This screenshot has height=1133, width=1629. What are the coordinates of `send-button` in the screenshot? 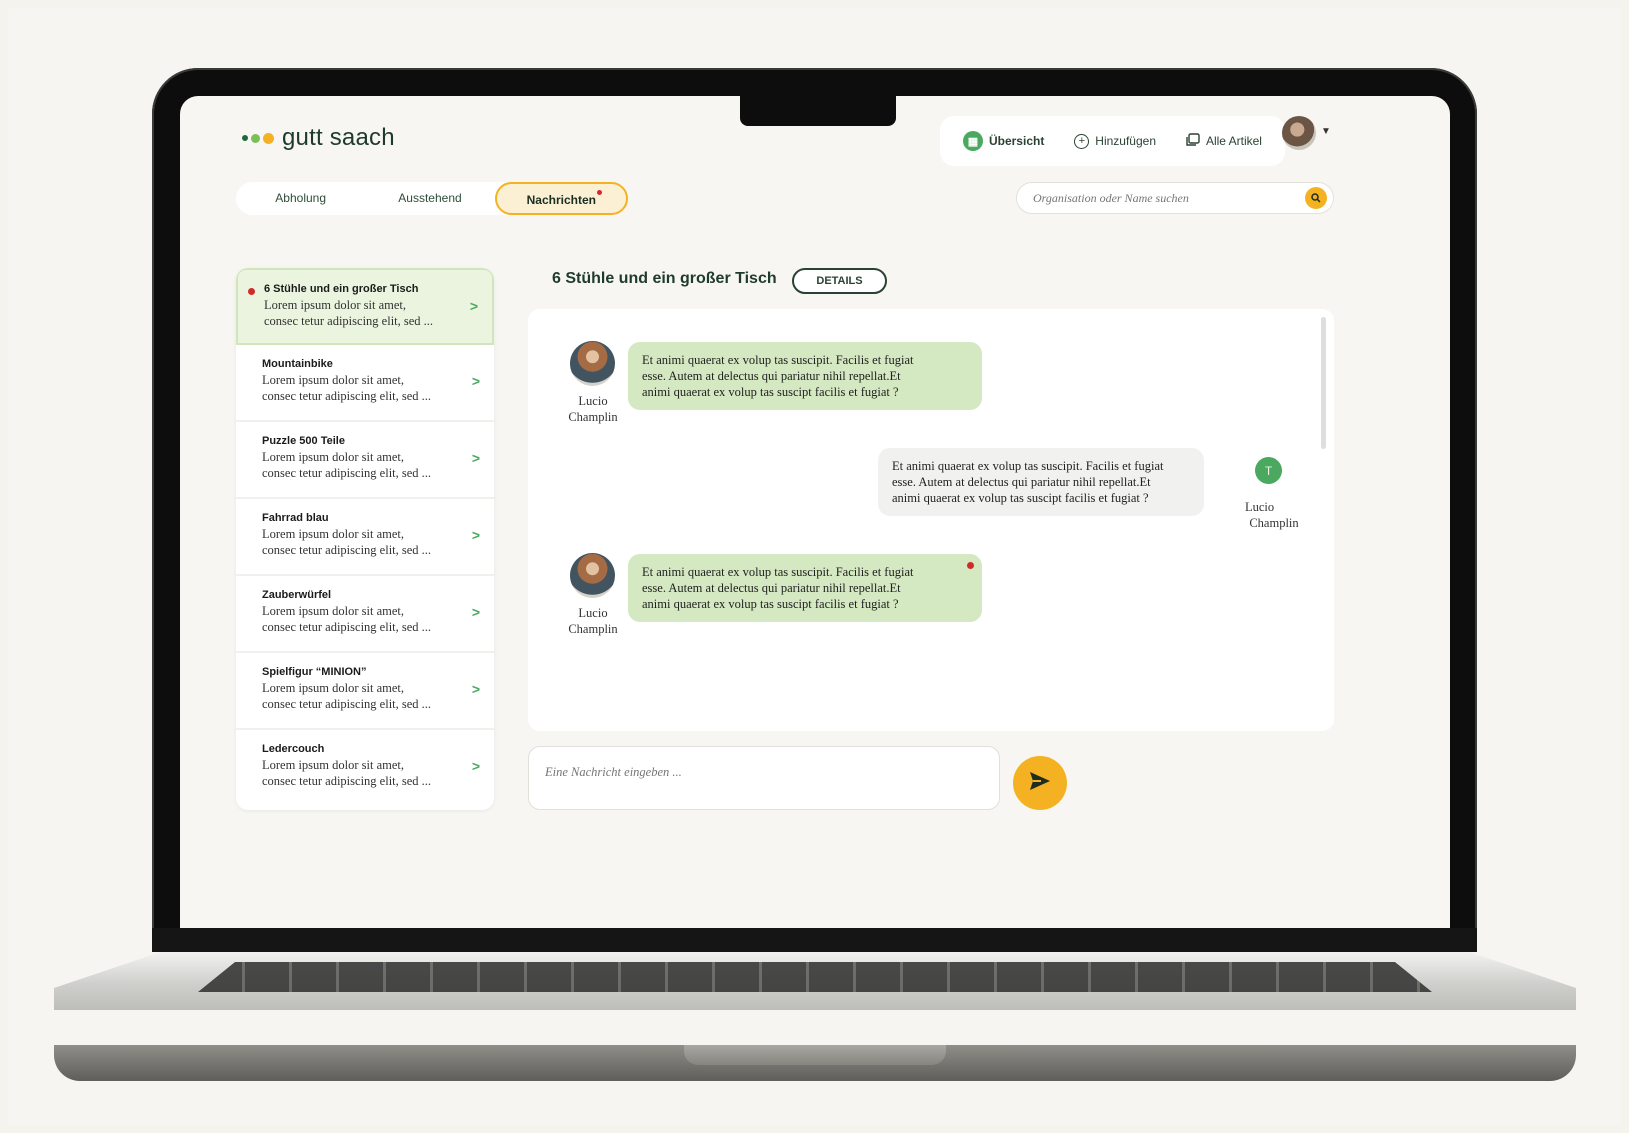 It's located at (1040, 783).